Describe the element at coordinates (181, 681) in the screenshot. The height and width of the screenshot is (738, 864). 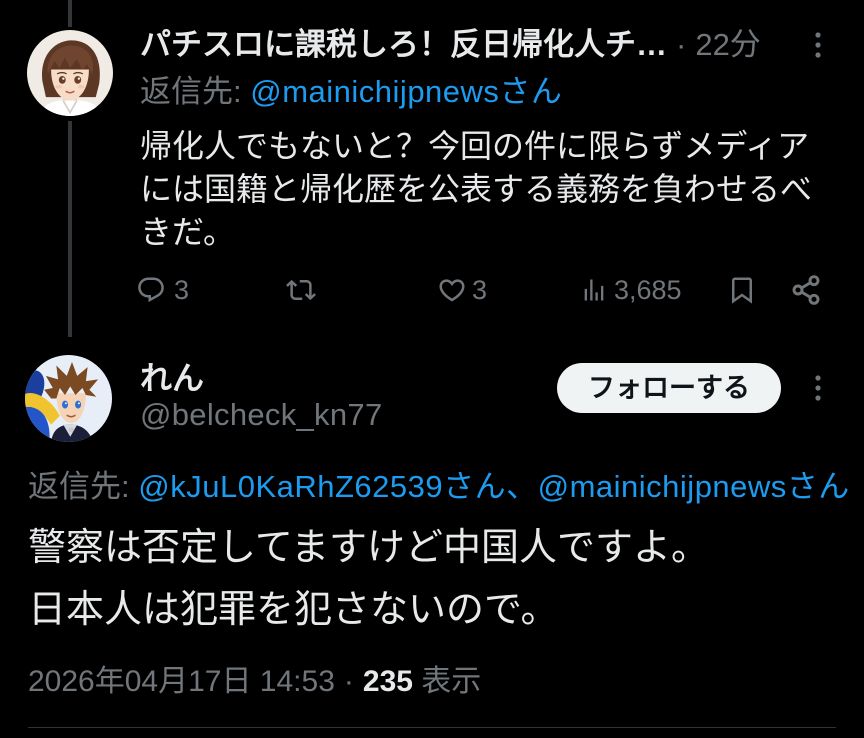
I see `post-timestamp: 2026年04月17日 14:53` at that location.